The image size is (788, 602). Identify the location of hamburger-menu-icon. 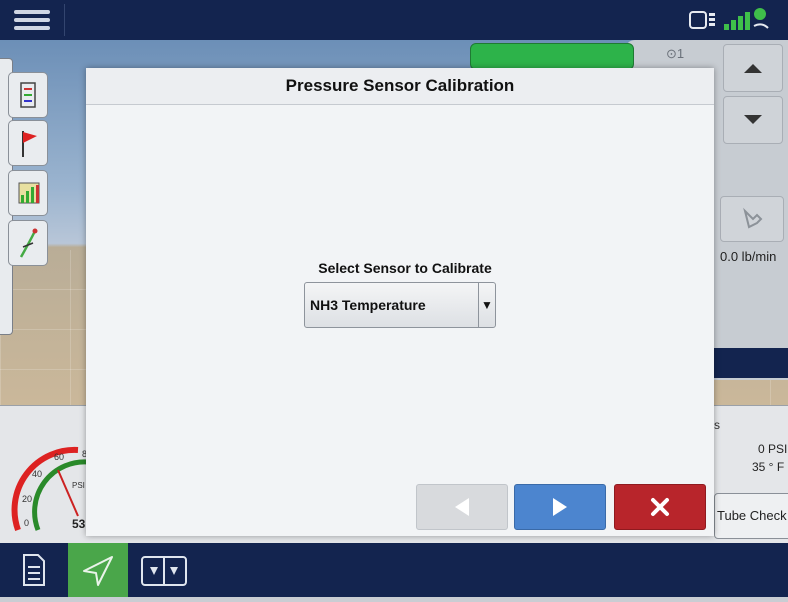
(32, 21).